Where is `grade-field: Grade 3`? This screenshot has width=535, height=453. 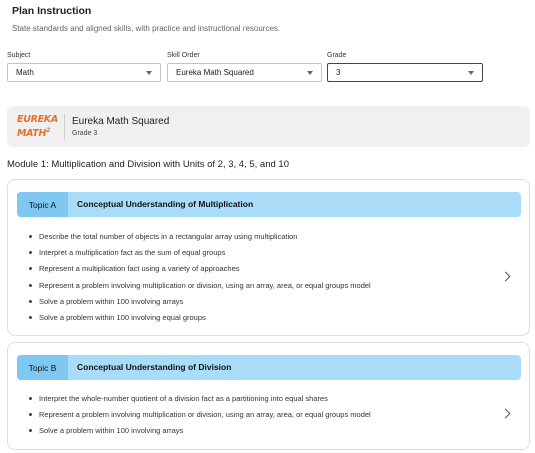 grade-field: Grade 3 is located at coordinates (405, 67).